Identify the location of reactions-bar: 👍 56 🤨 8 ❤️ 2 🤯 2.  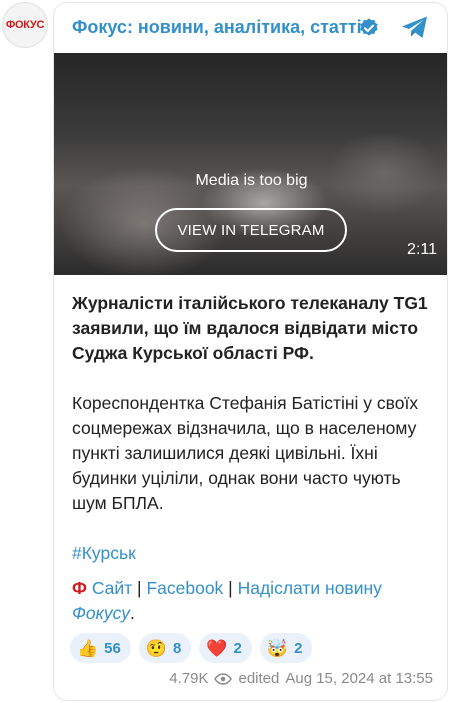
(191, 648).